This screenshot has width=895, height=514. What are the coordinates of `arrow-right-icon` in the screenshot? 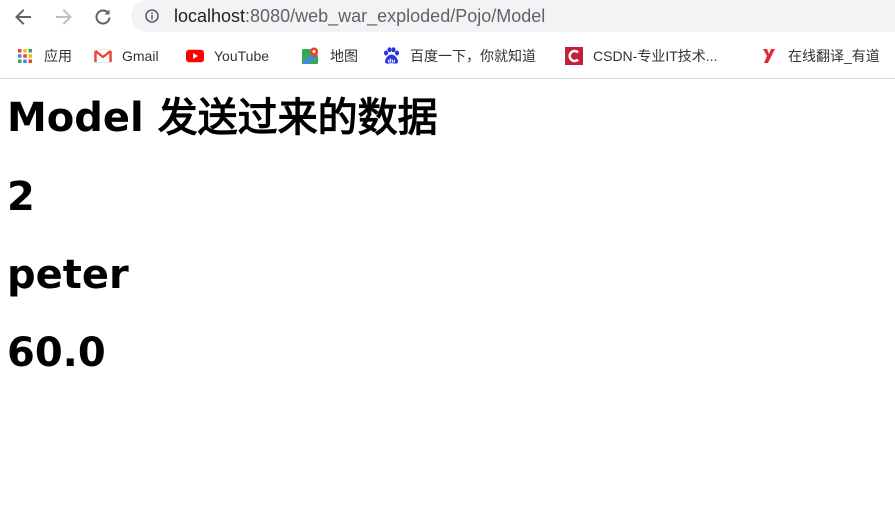 It's located at (64, 17).